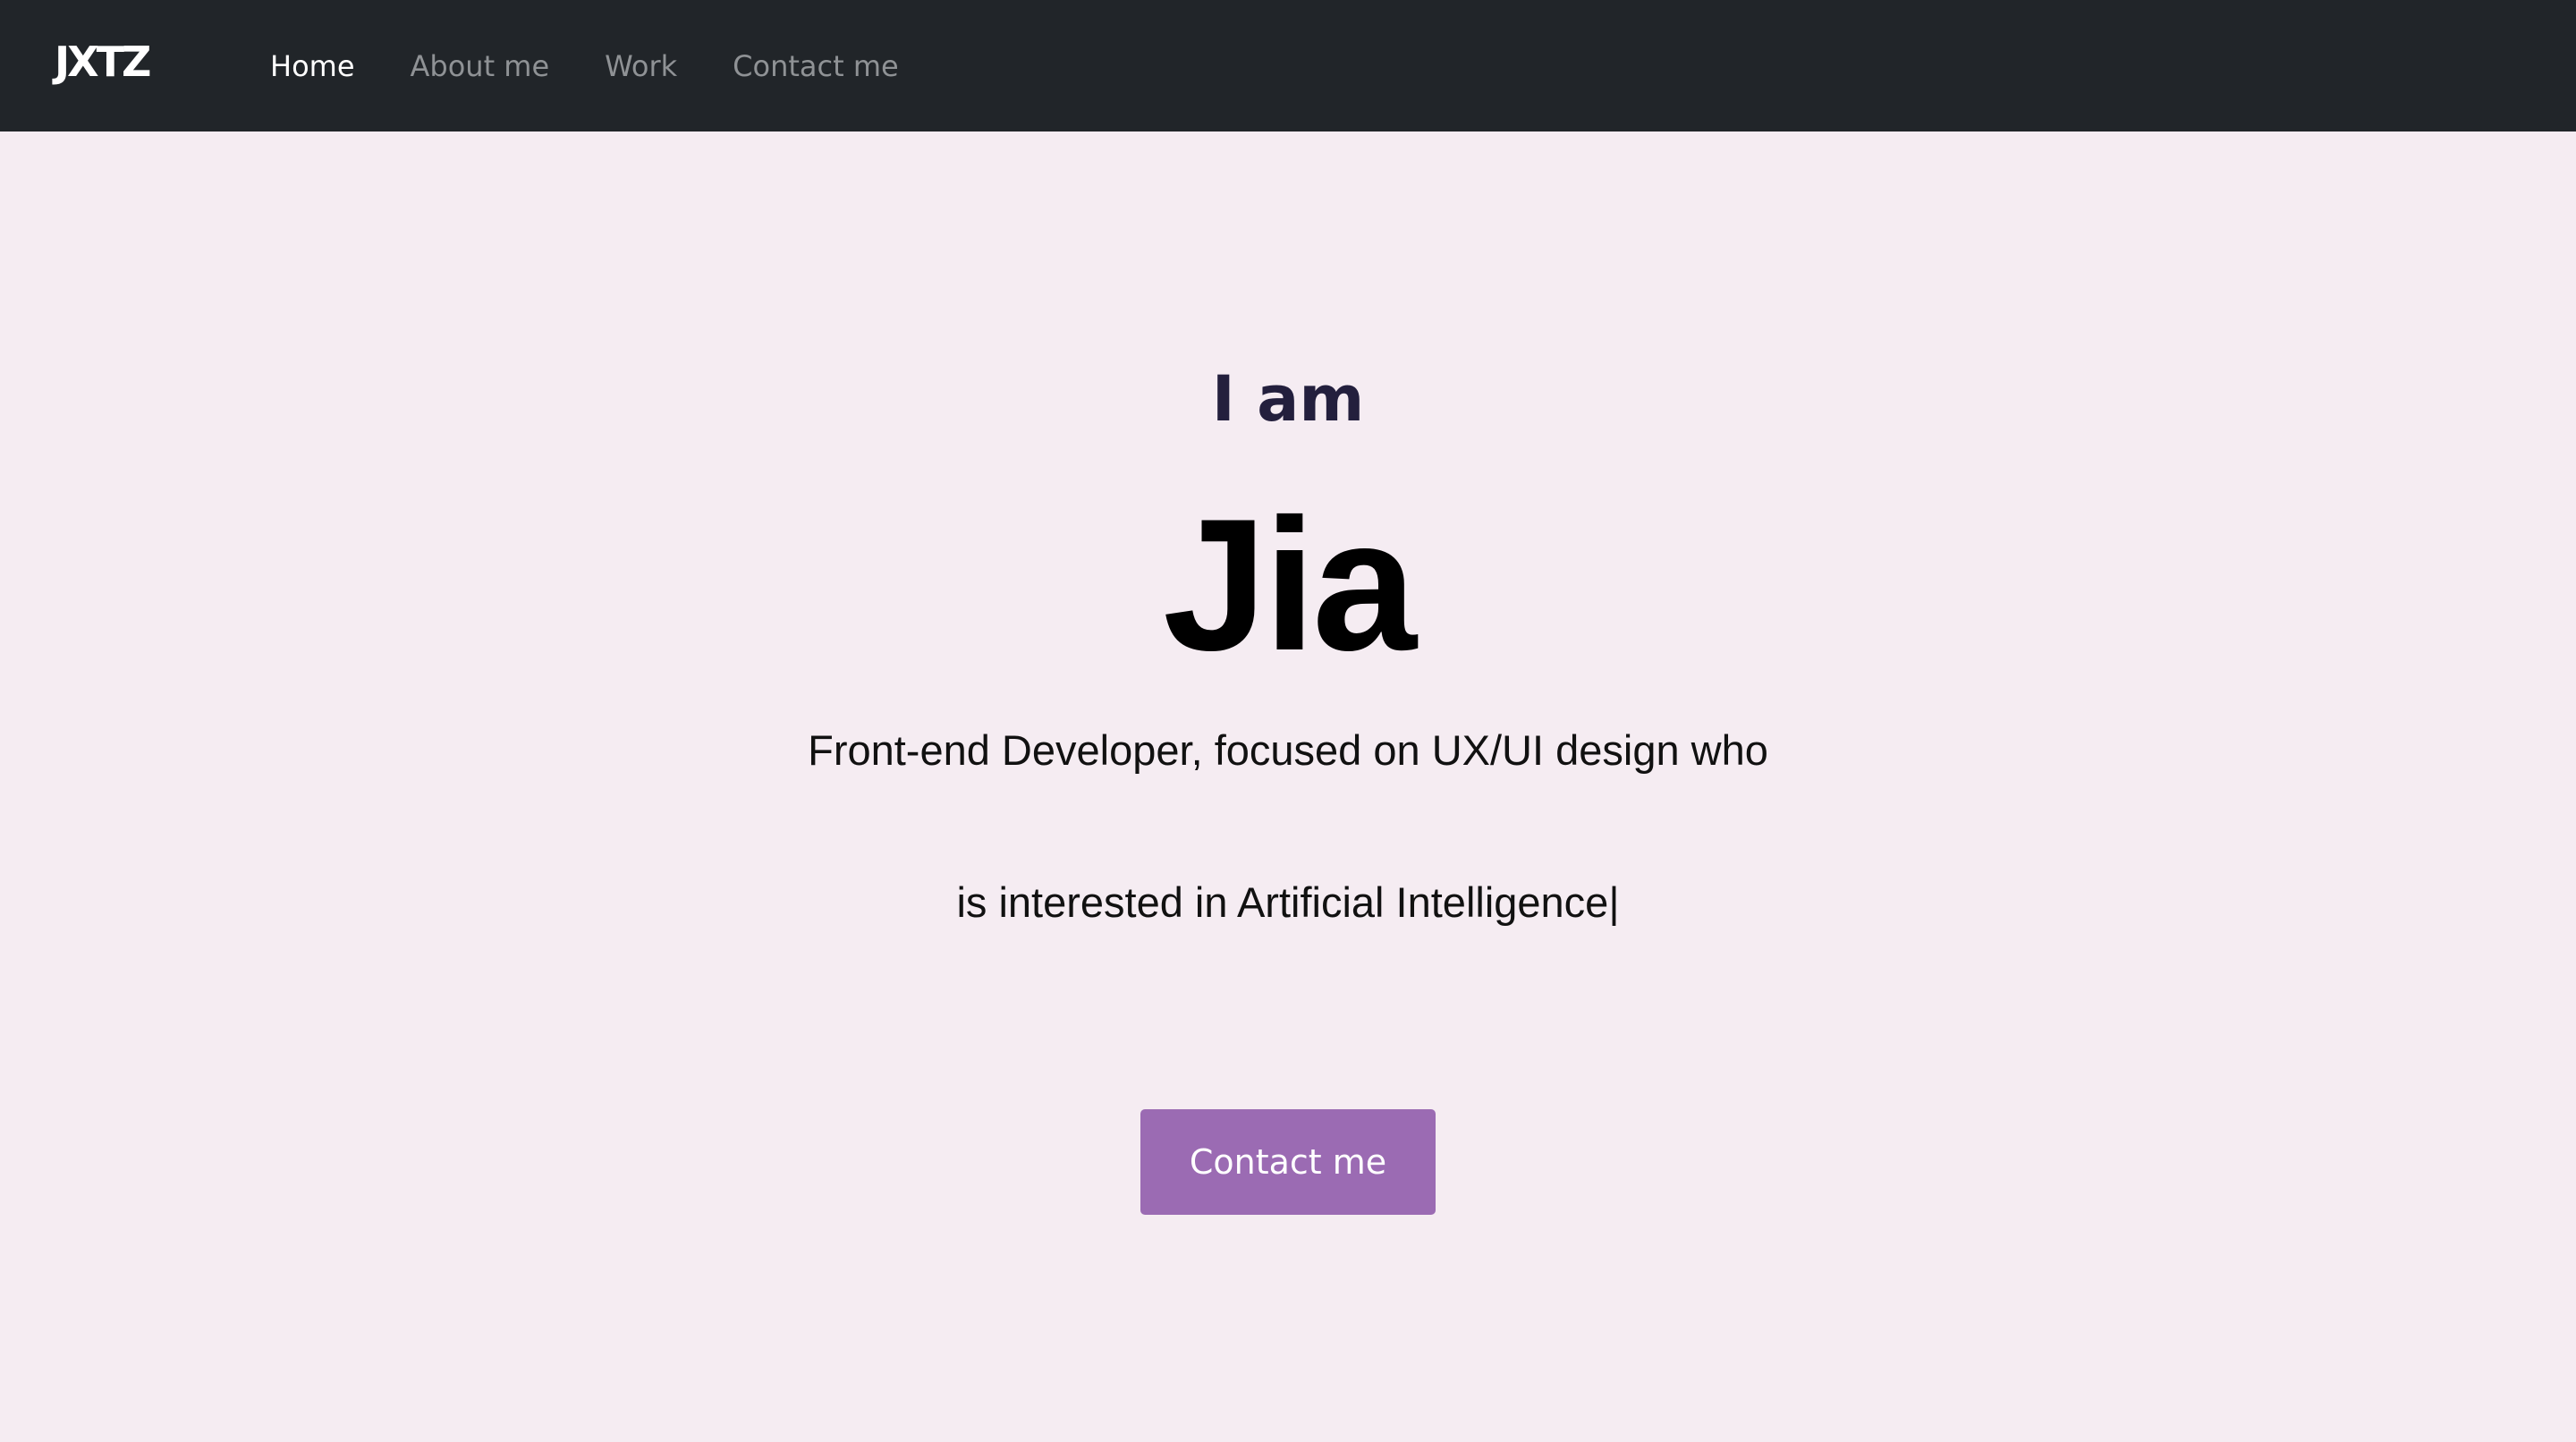  Describe the element at coordinates (1288, 399) in the screenshot. I see `hero-intro: I am` at that location.